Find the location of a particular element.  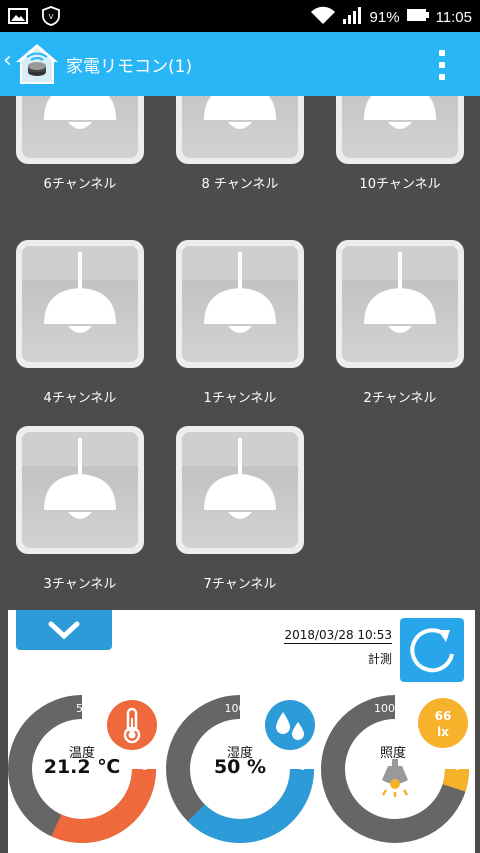

signal-icon is located at coordinates (353, 17).